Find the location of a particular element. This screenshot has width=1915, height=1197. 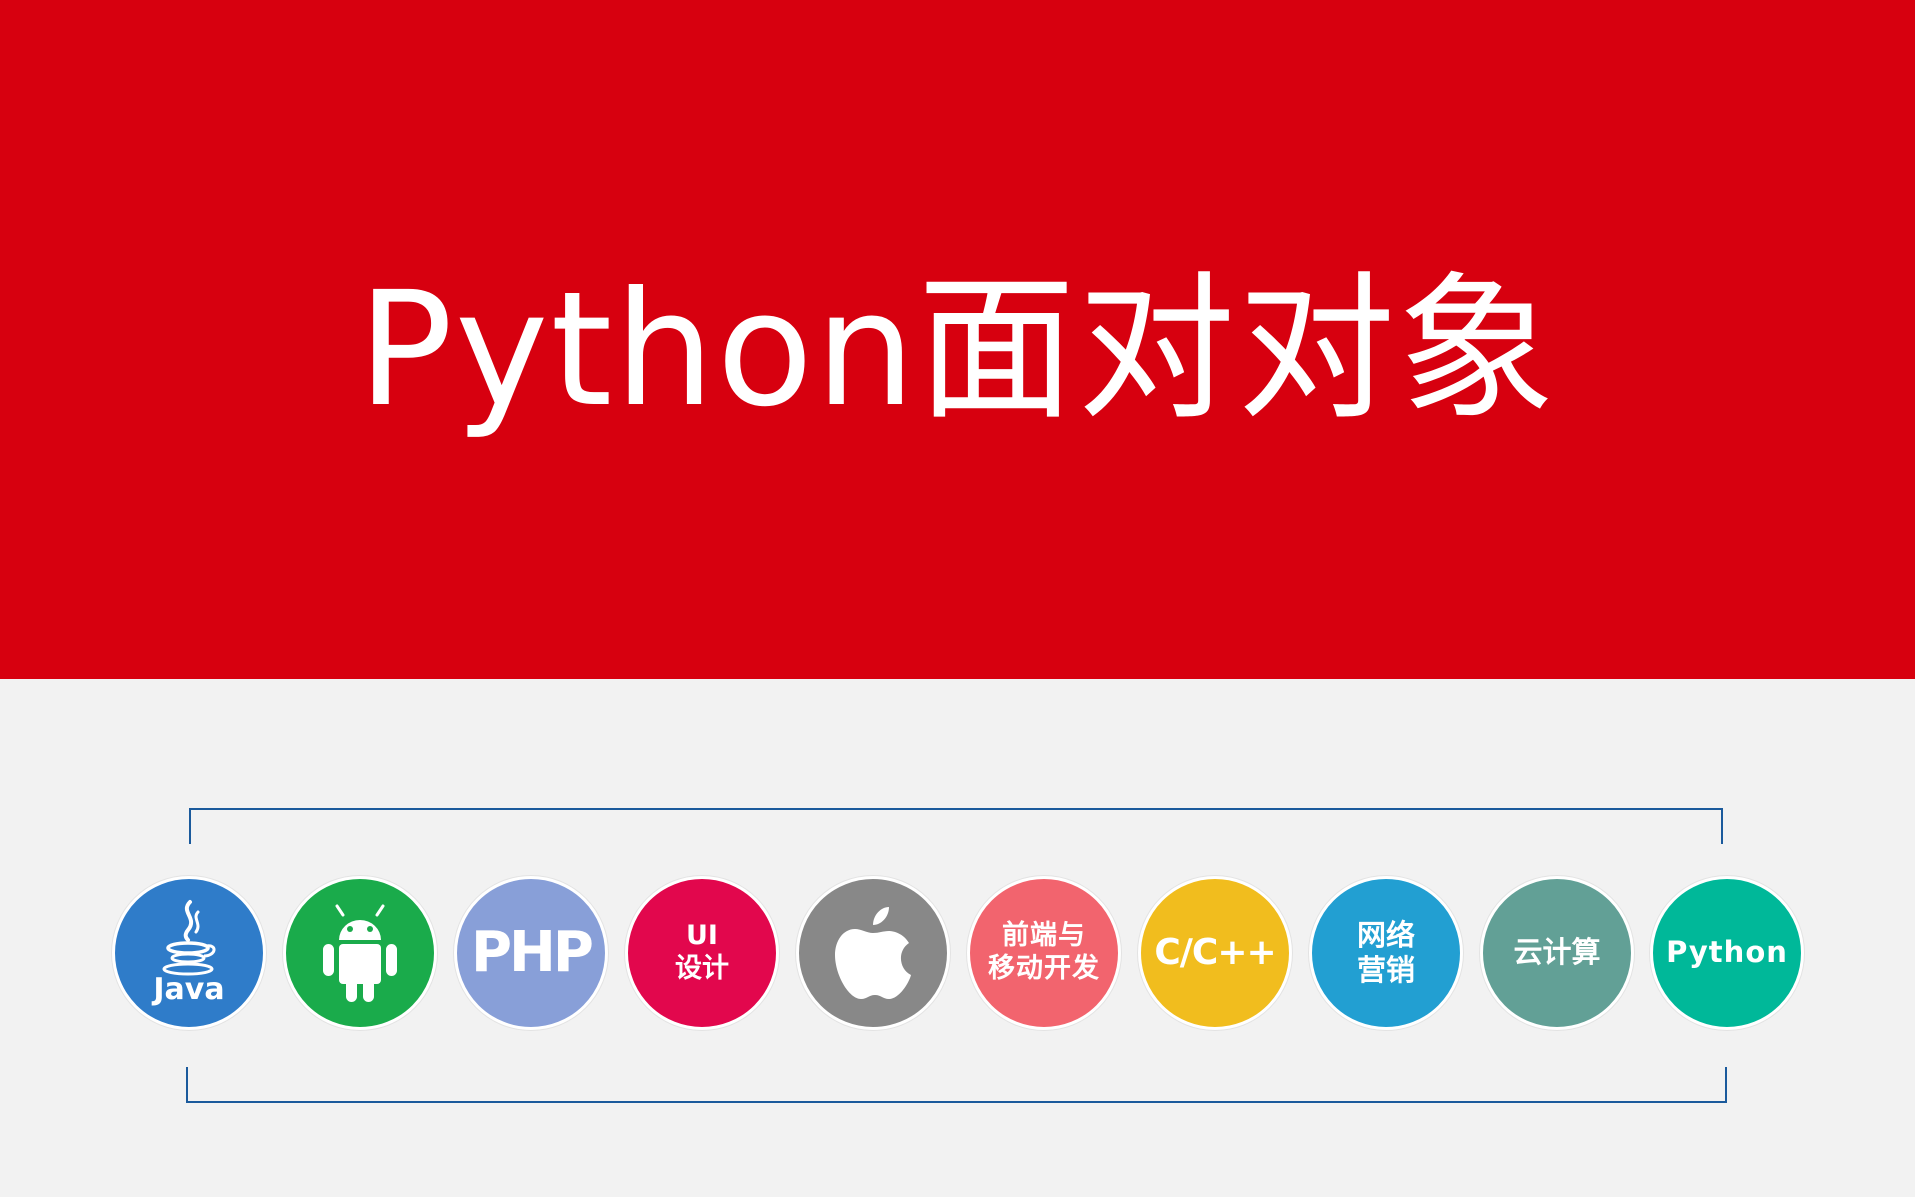

course-php: PHP is located at coordinates (531, 953).